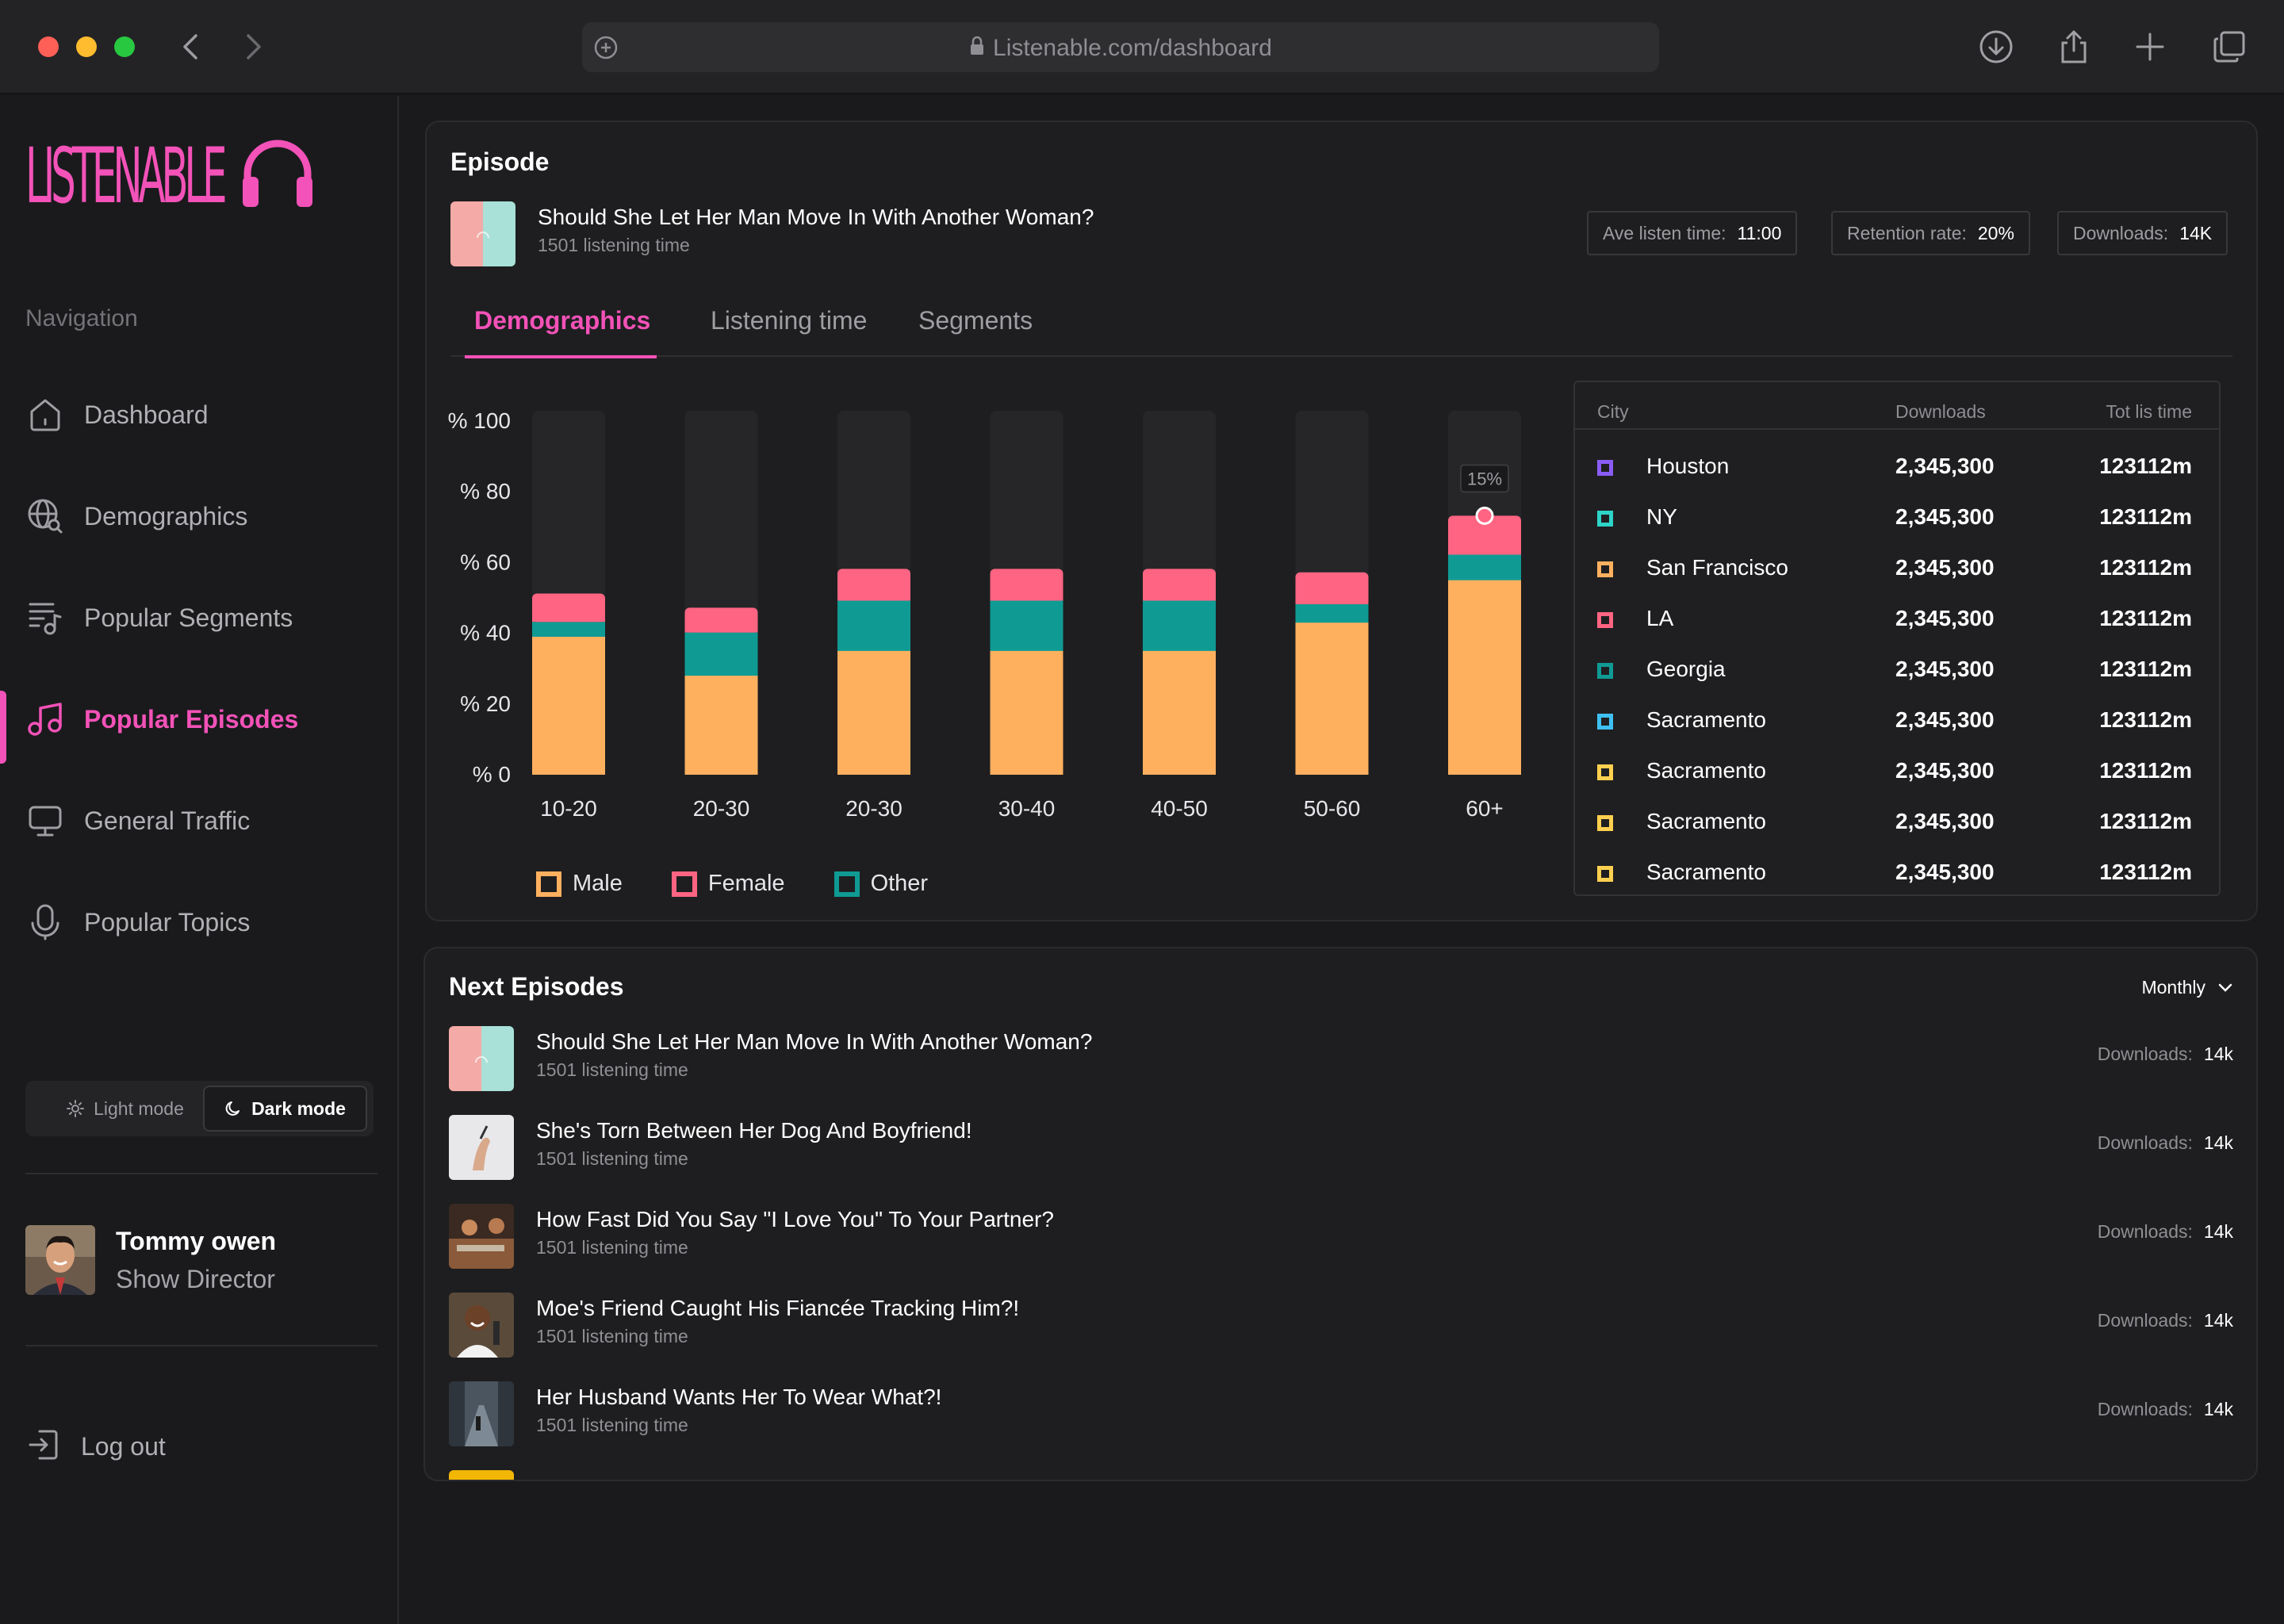  I want to click on downloads-value: 14k, so click(2218, 1142).